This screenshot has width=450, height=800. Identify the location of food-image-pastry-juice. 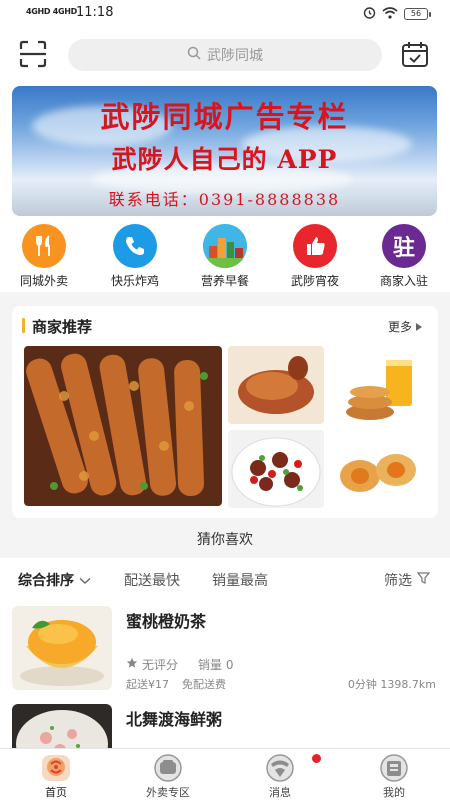
(378, 385).